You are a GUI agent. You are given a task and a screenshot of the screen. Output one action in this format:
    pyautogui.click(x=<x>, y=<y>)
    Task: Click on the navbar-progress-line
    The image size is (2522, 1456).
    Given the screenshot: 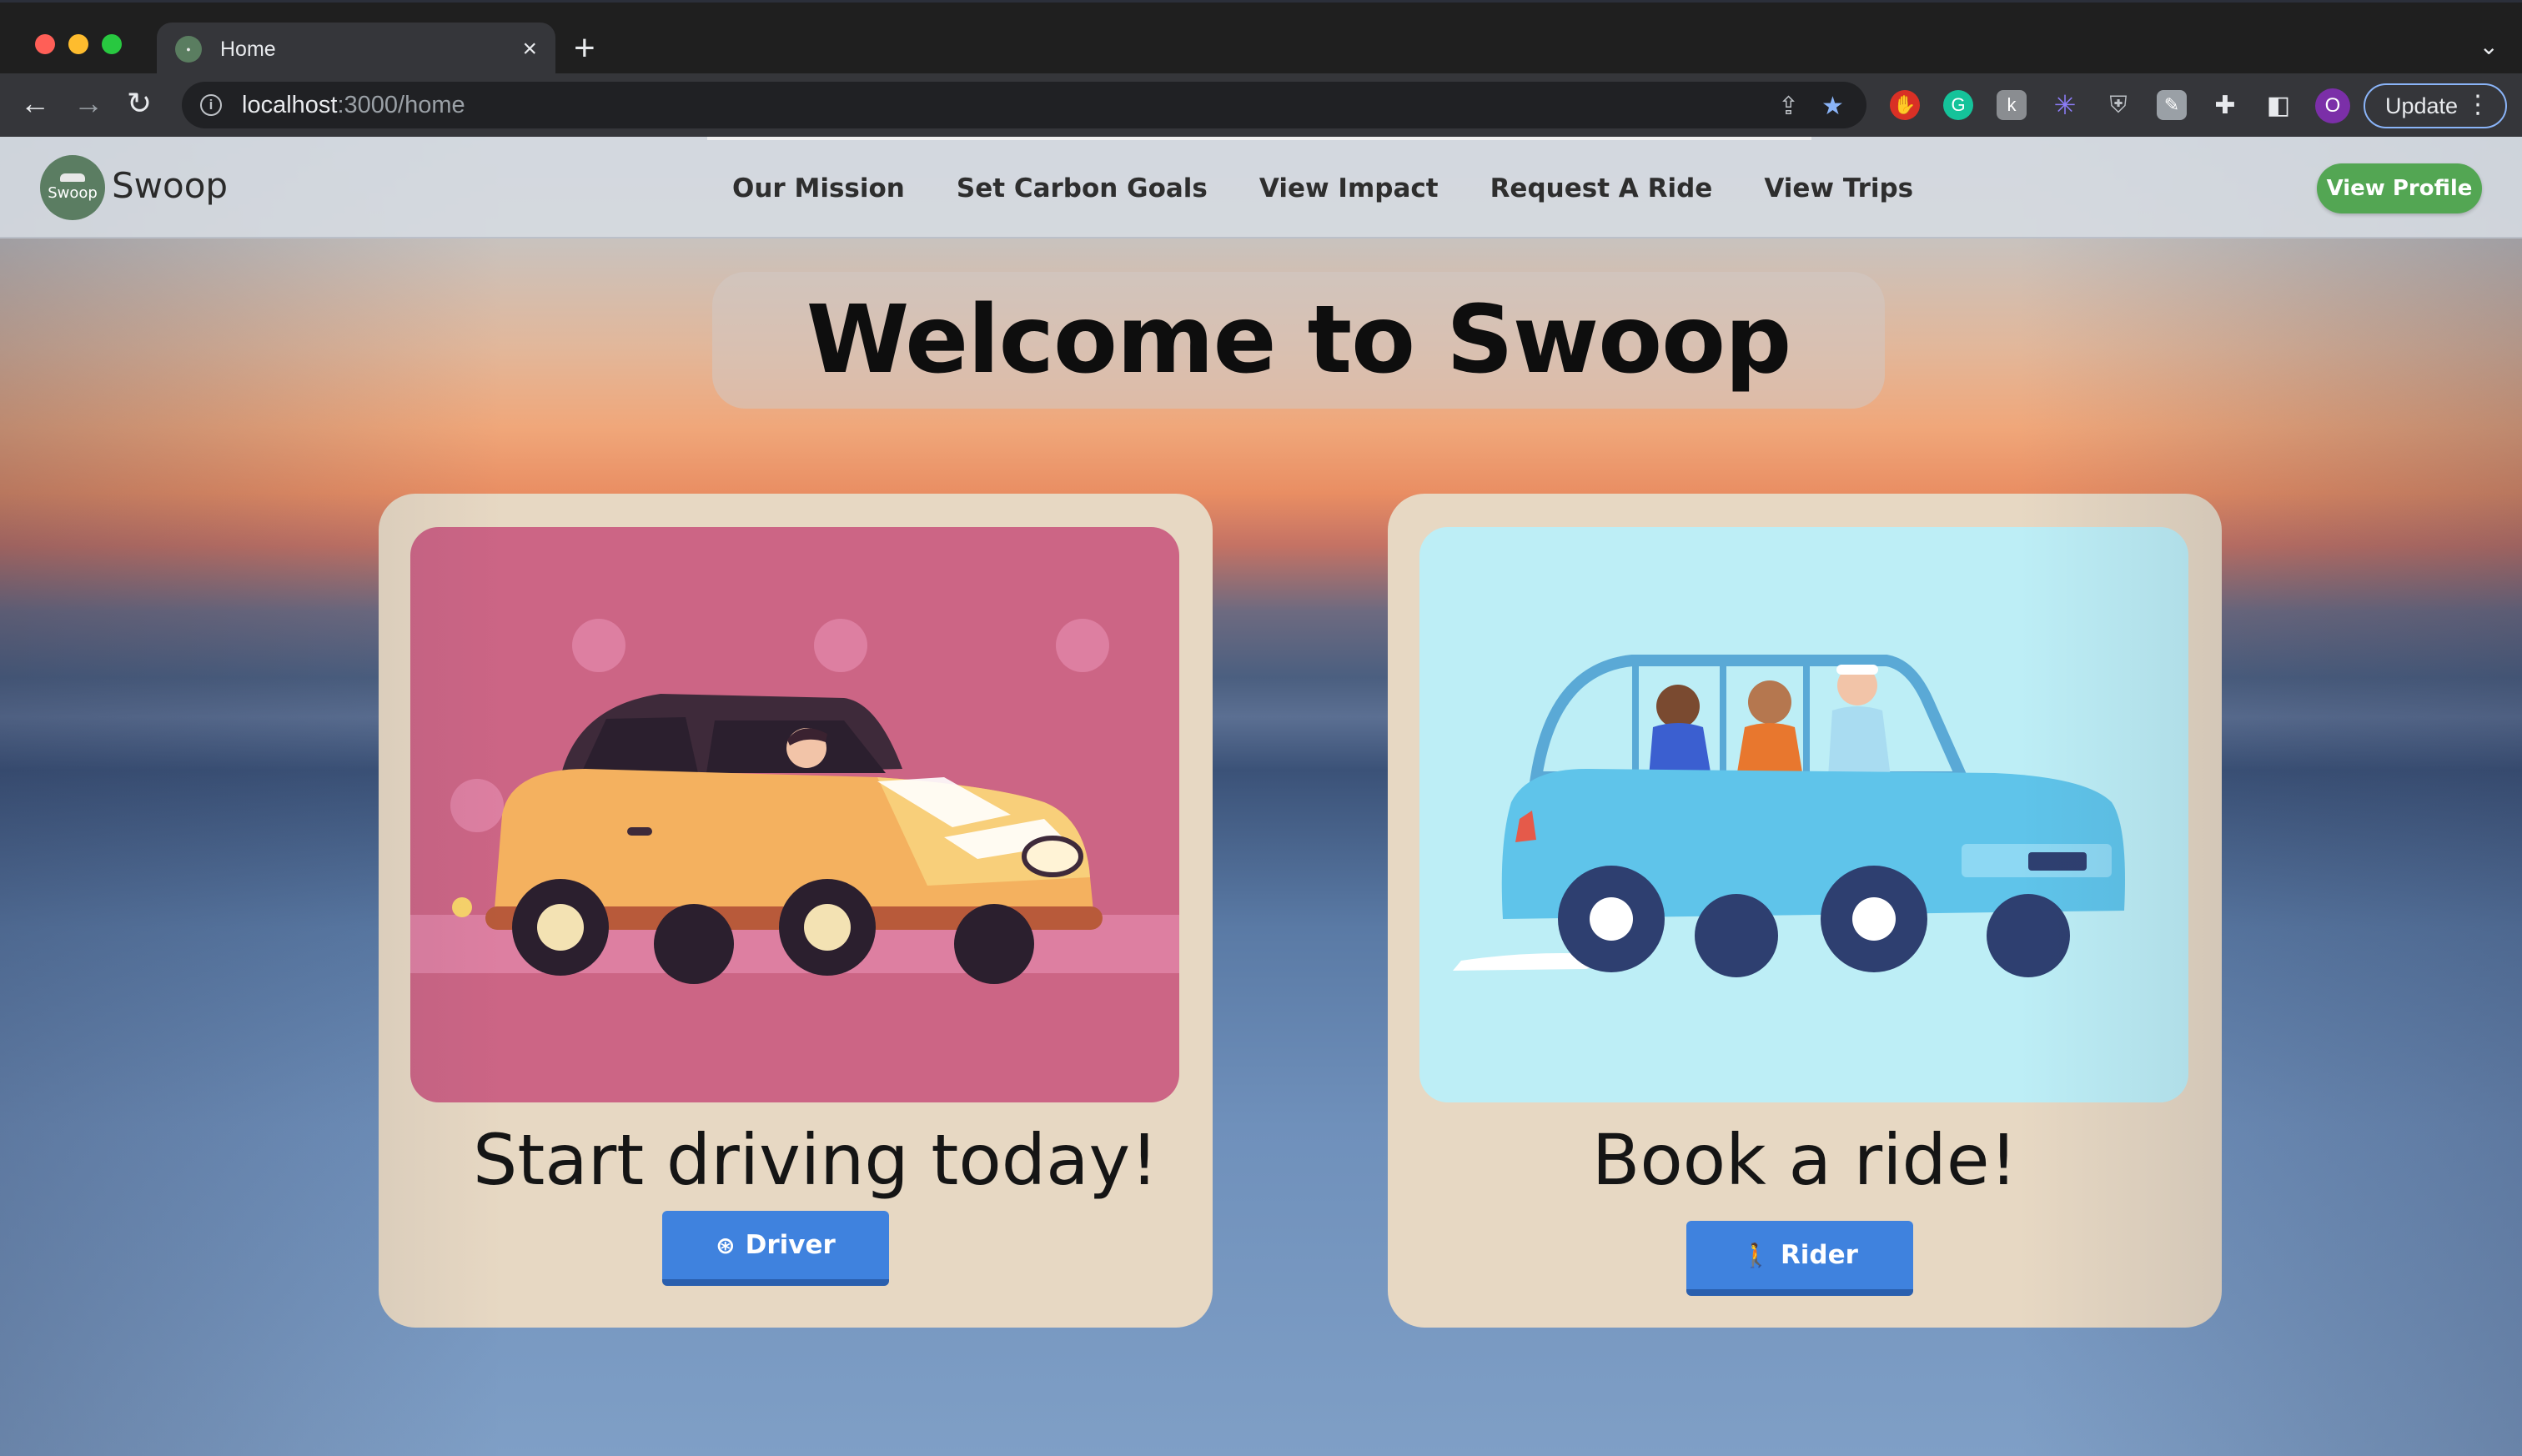 What is the action you would take?
    pyautogui.click(x=1259, y=138)
    